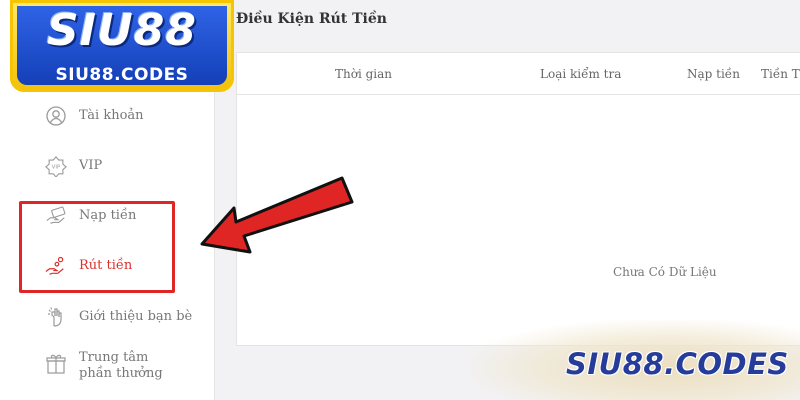 This screenshot has width=800, height=400. Describe the element at coordinates (122, 30) in the screenshot. I see `logo-main-text: SIU88` at that location.